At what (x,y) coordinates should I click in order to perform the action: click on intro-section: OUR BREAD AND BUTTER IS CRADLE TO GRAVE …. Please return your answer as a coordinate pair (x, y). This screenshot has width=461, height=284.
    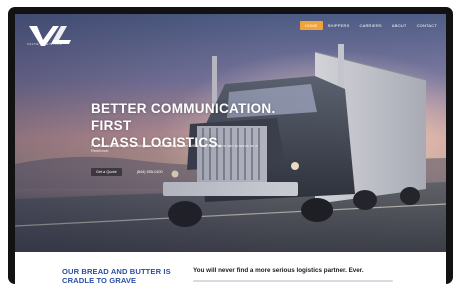
    Looking at the image, I should click on (230, 268).